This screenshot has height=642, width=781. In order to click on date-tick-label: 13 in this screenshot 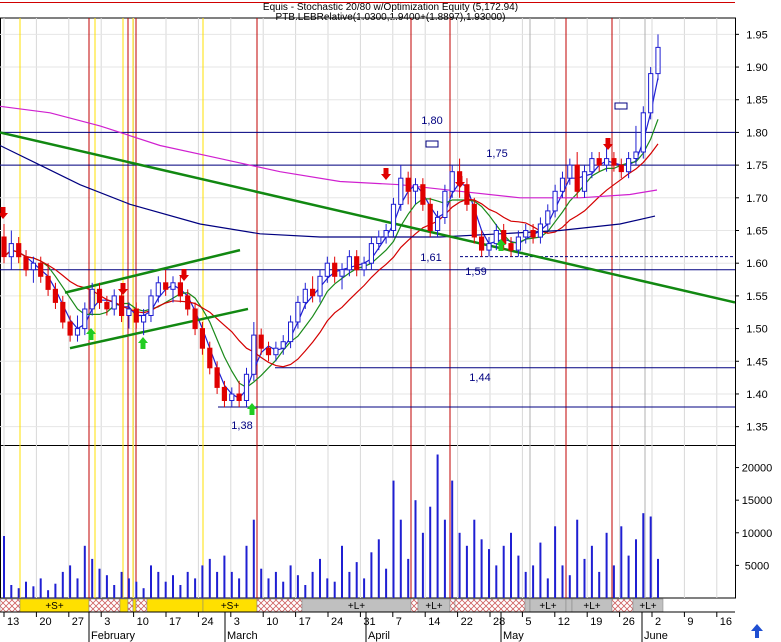, I will do `click(13, 622)`.